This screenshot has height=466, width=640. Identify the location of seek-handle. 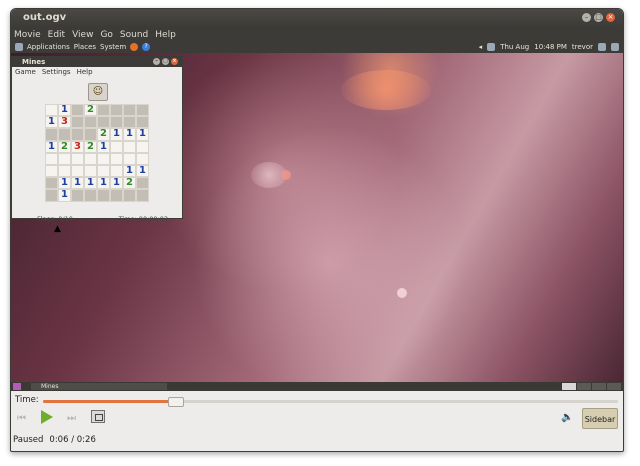
(176, 402).